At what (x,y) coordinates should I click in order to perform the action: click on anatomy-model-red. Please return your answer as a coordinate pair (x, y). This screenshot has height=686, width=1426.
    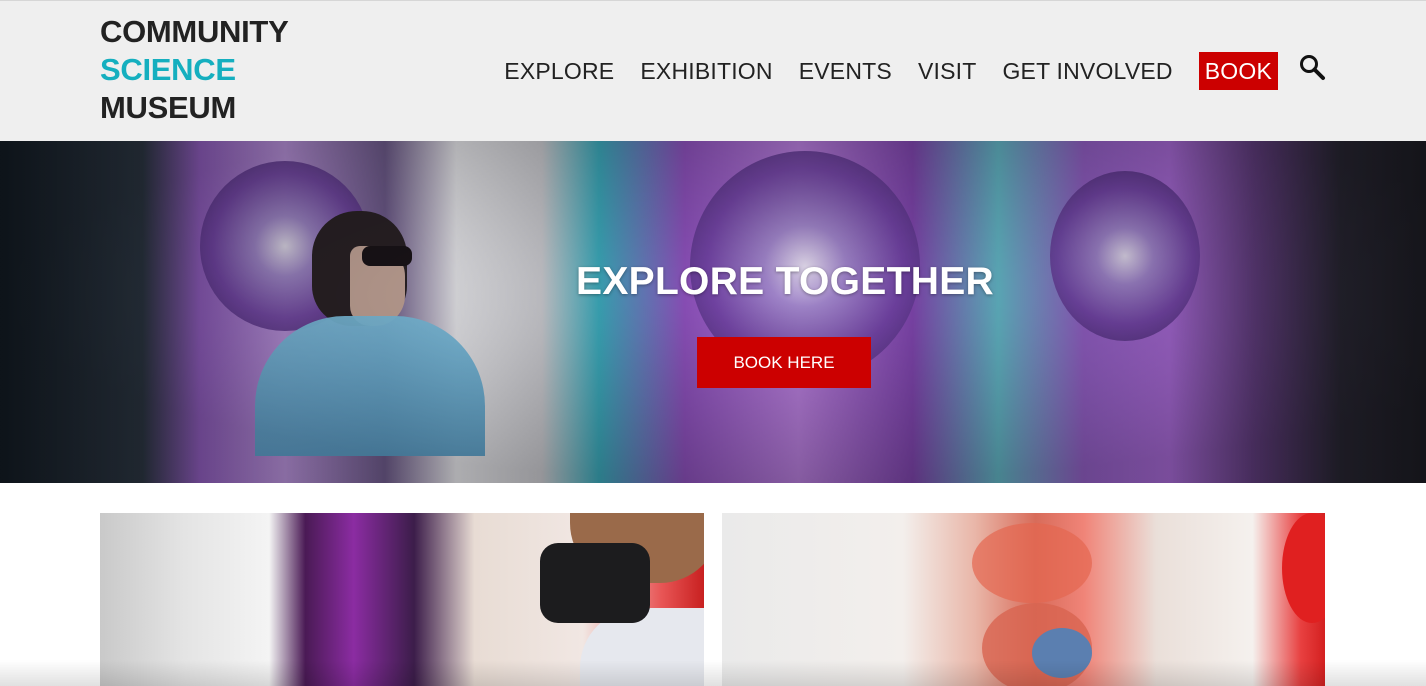
    Looking at the image, I should click on (1303, 568).